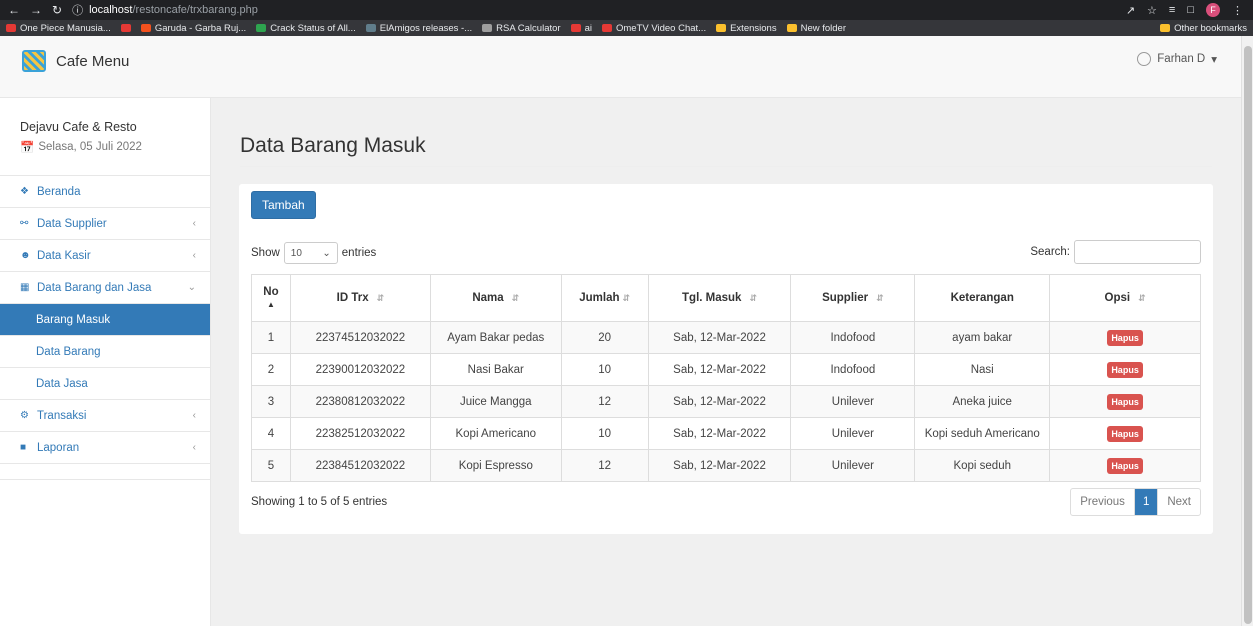 The image size is (1253, 626). I want to click on pagination-next: Next, so click(1178, 502).